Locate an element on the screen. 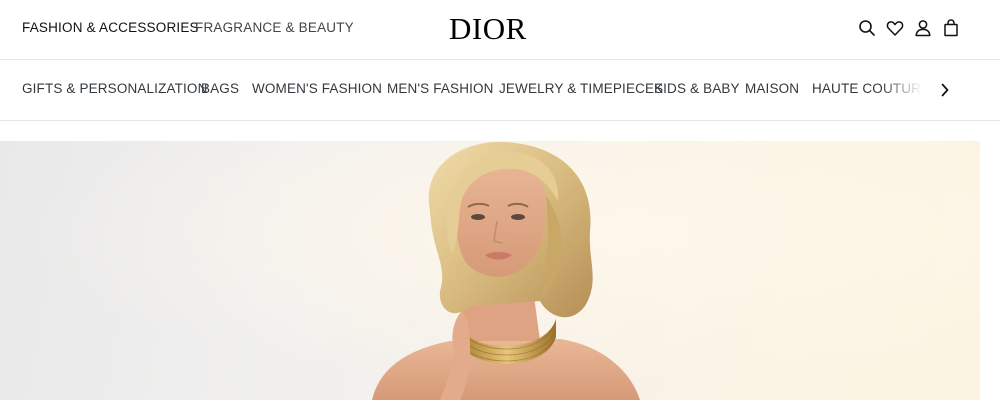 This screenshot has height=400, width=1000. nav-fade-overlay is located at coordinates (905, 90).